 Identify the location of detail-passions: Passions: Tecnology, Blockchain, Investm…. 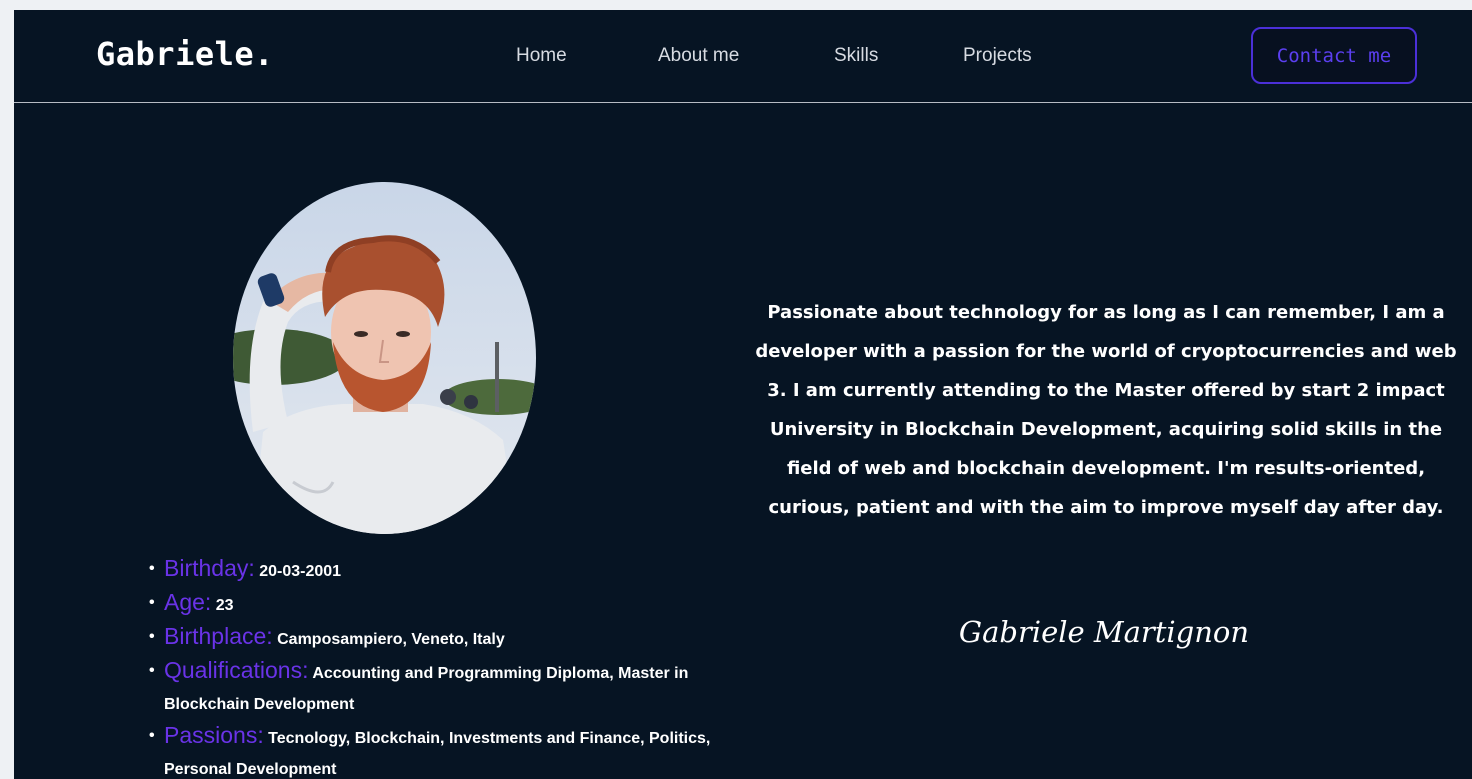
(455, 749).